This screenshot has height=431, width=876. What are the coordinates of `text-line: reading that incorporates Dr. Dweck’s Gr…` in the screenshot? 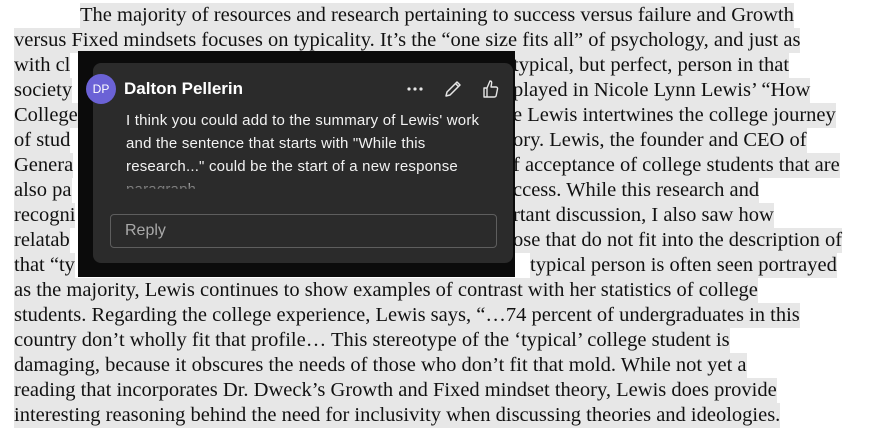 It's located at (395, 390).